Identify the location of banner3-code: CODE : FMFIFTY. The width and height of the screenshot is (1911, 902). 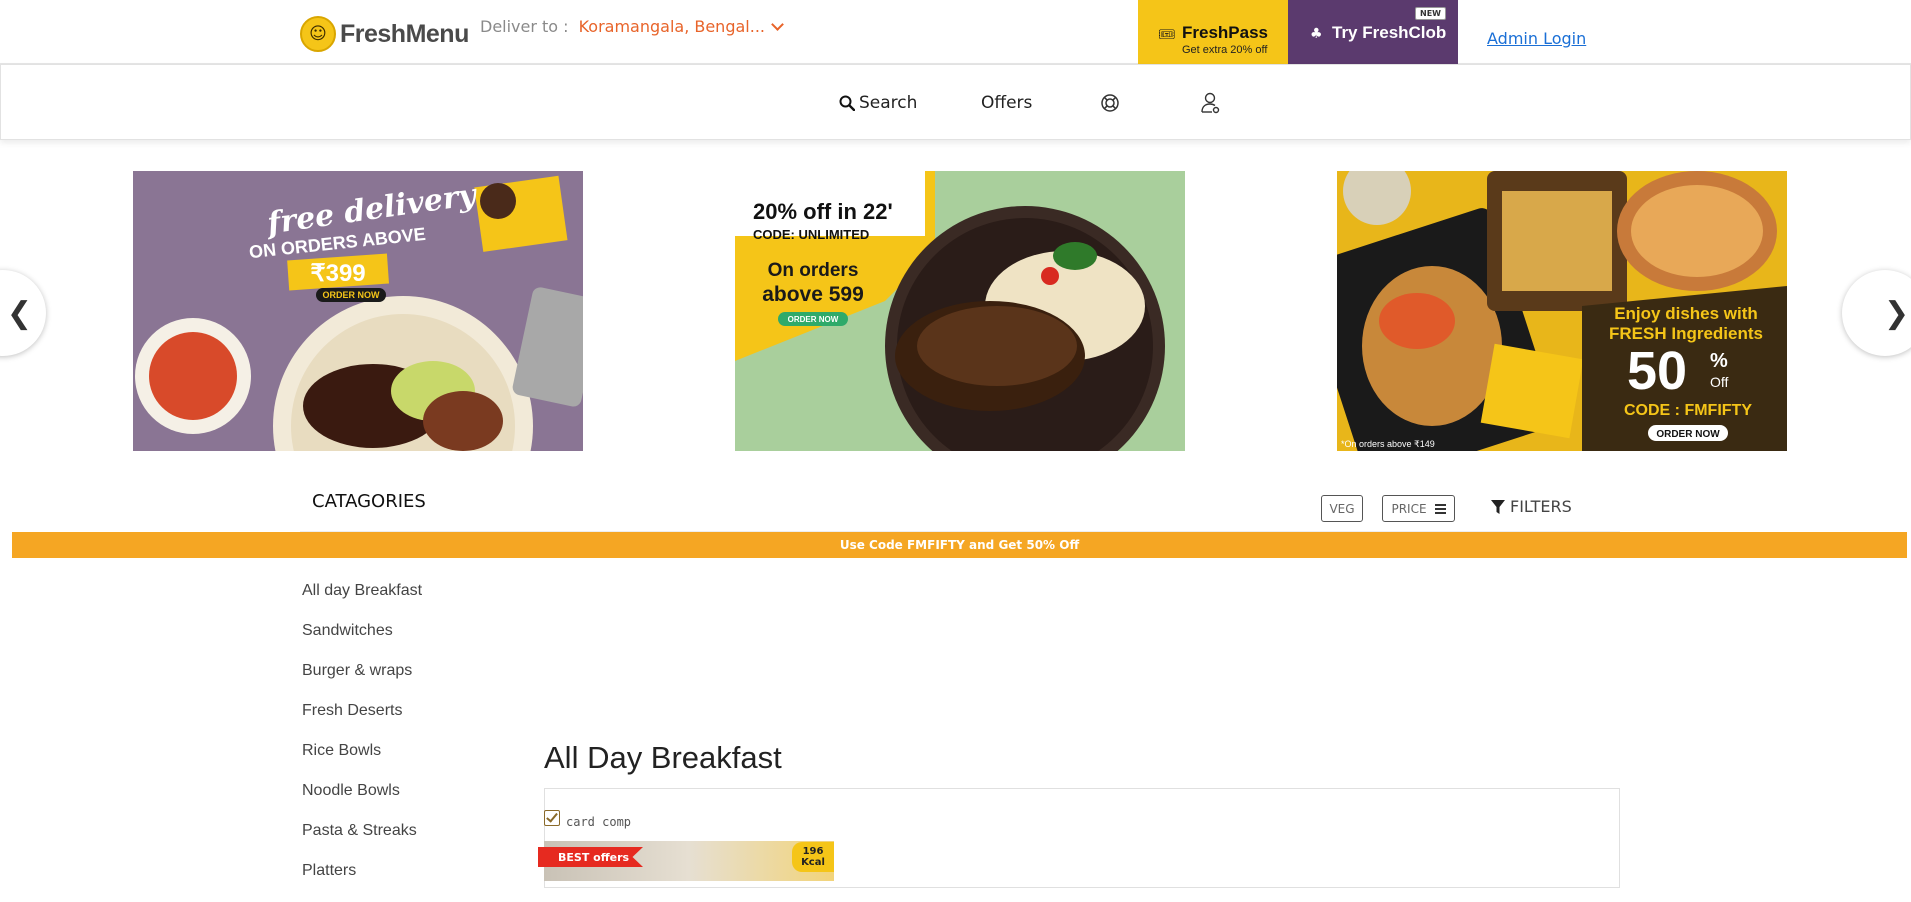
(1688, 410).